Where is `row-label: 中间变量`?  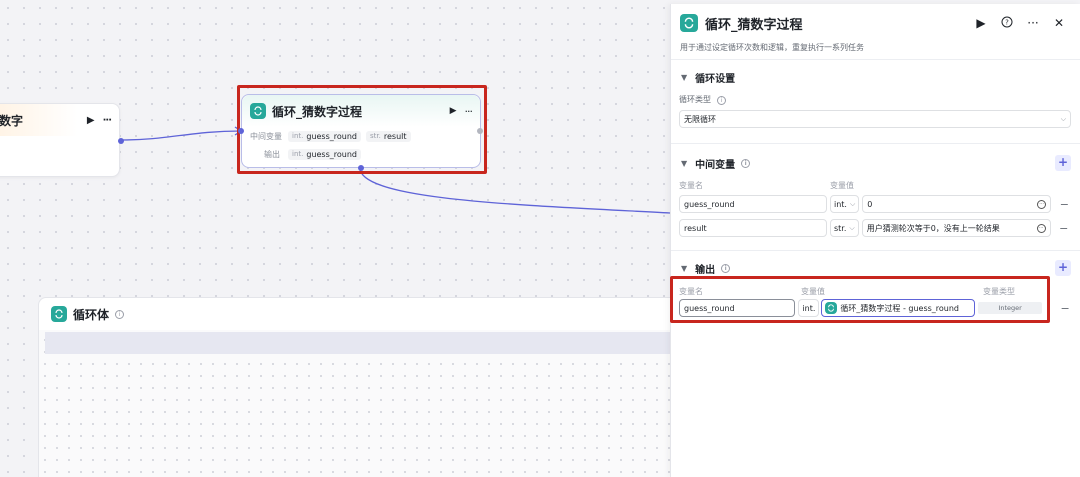
row-label: 中间变量 is located at coordinates (266, 136).